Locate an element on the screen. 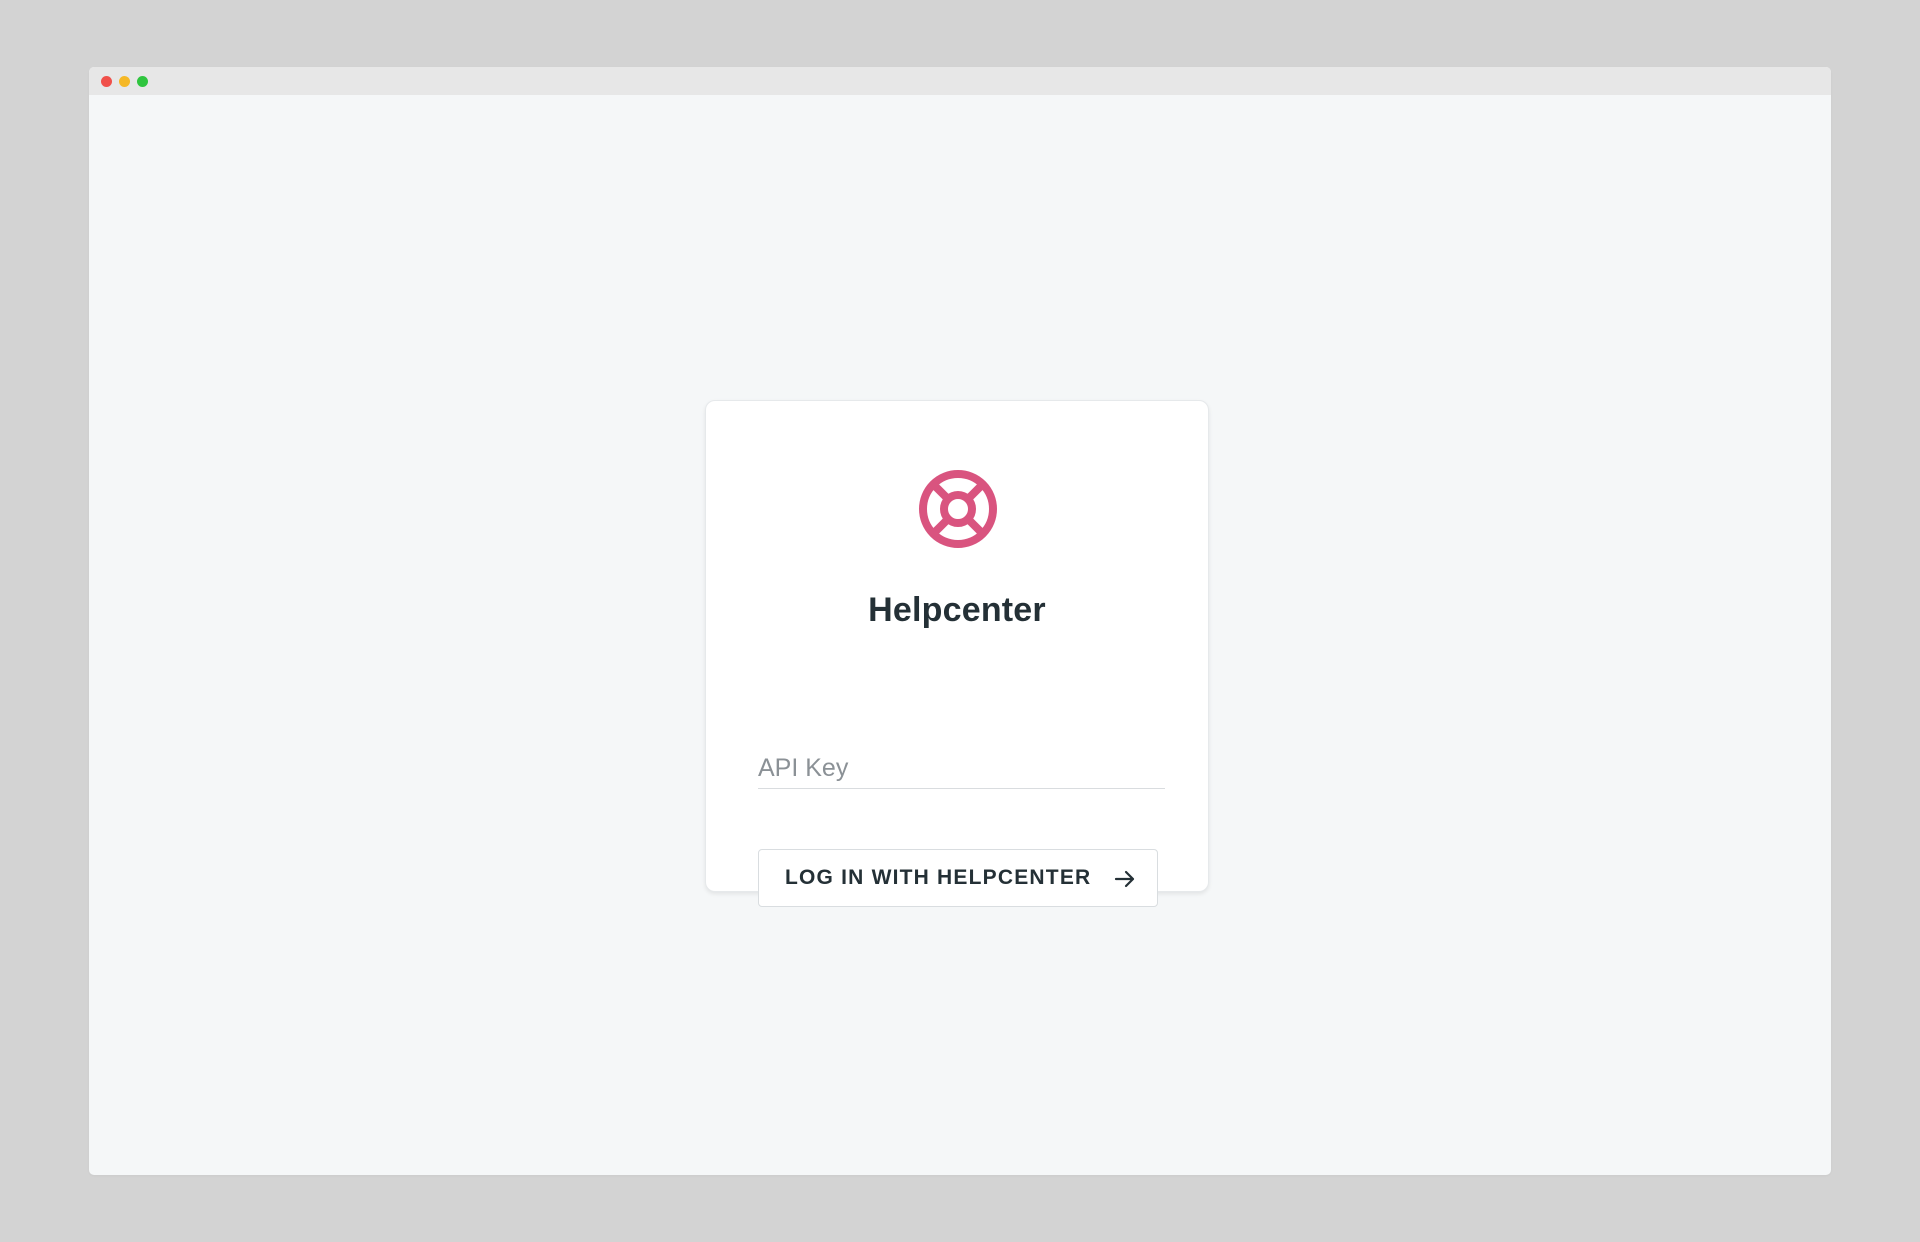 Image resolution: width=1920 pixels, height=1242 pixels. minimize-window-button is located at coordinates (124, 81).